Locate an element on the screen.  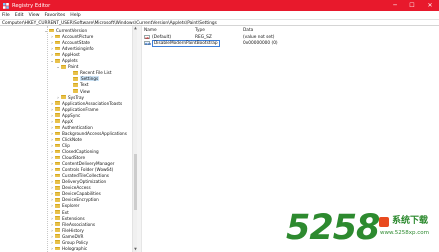
tree-item: › DeviceCapabilities is located at coordinates (75, 193).